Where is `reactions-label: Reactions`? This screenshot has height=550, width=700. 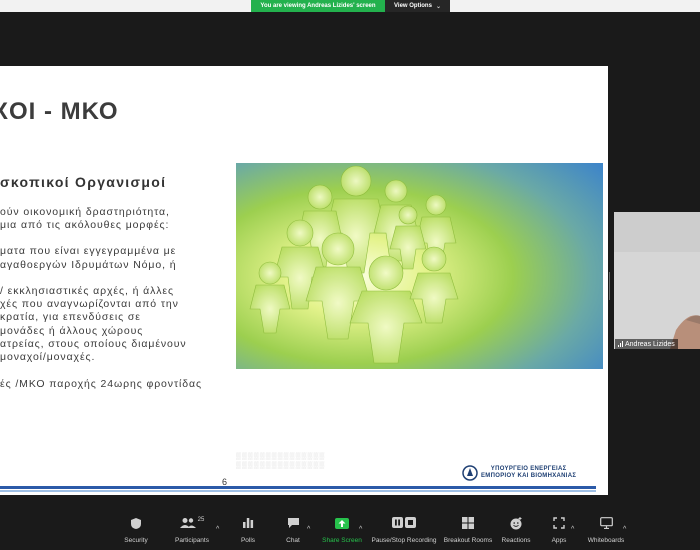 reactions-label: Reactions is located at coordinates (516, 540).